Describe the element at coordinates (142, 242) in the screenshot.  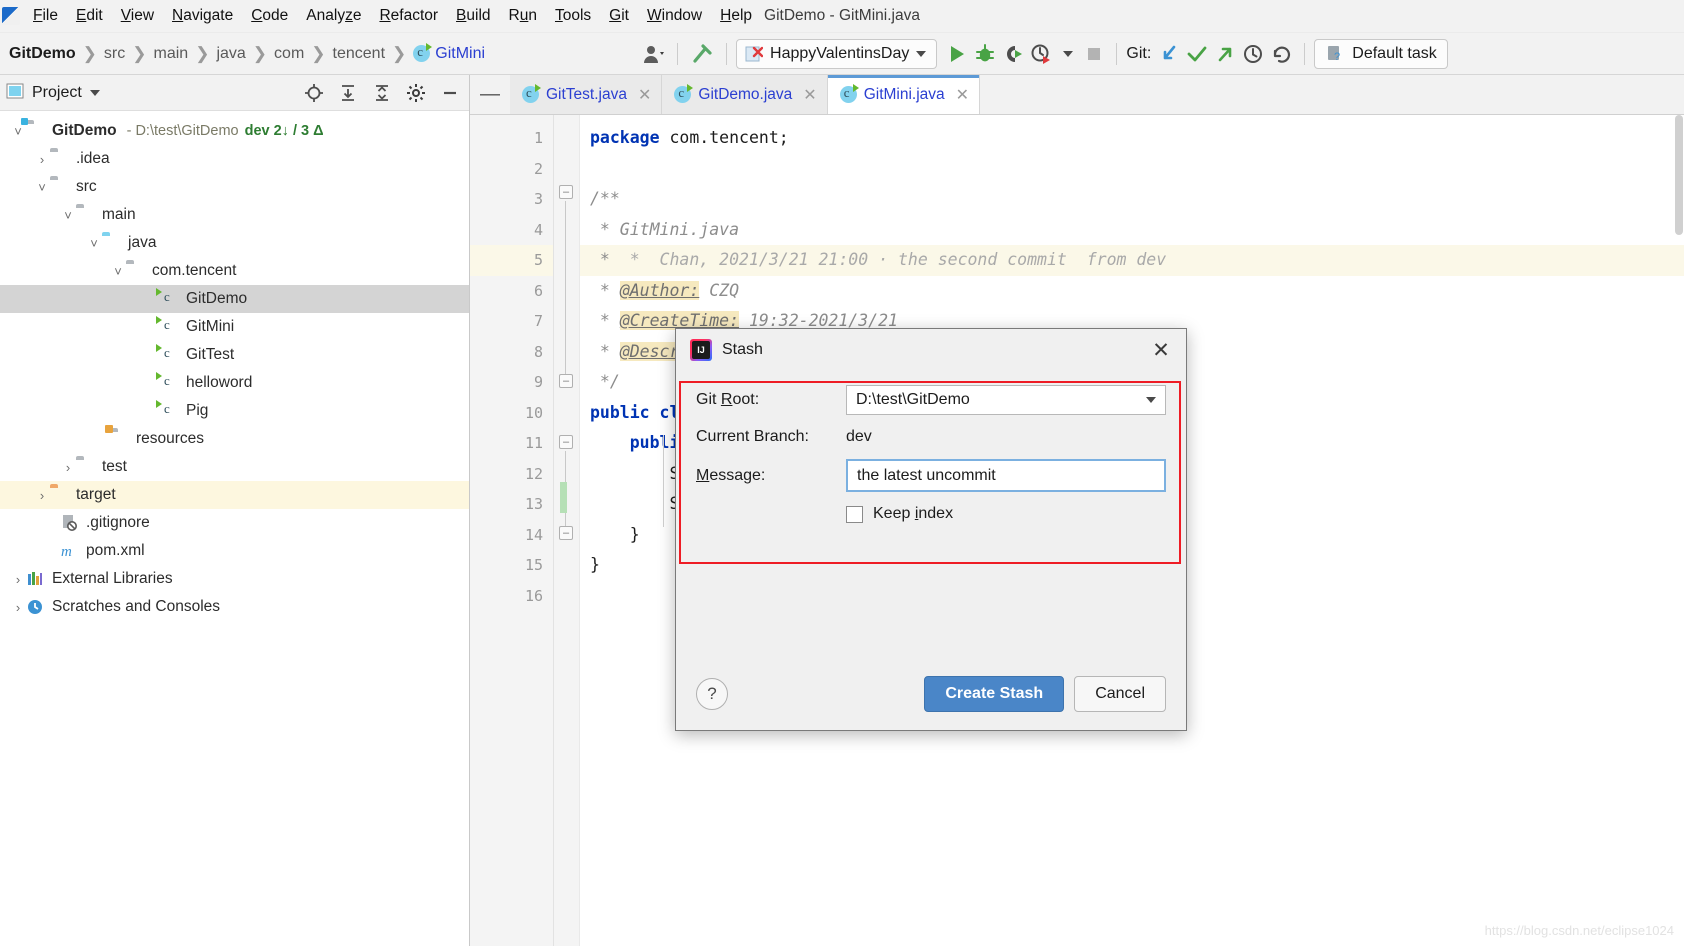
I see `tree-node-label: java` at that location.